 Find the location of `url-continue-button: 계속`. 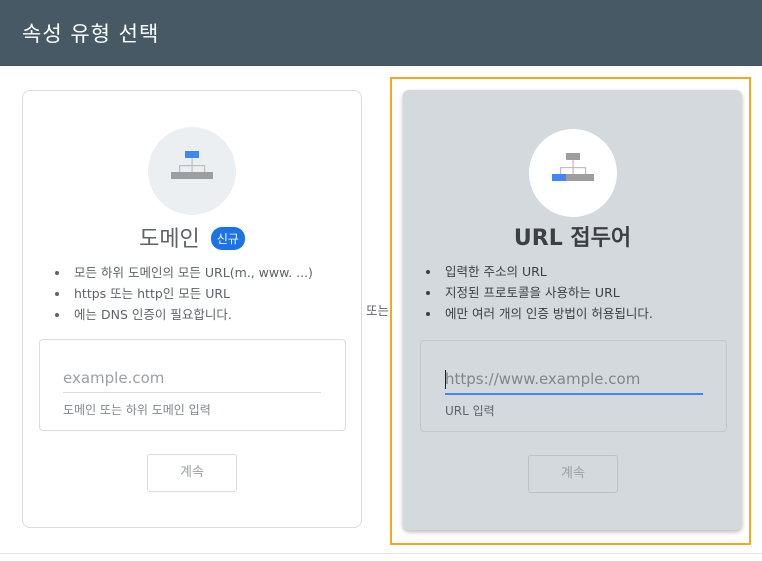

url-continue-button: 계속 is located at coordinates (573, 474).